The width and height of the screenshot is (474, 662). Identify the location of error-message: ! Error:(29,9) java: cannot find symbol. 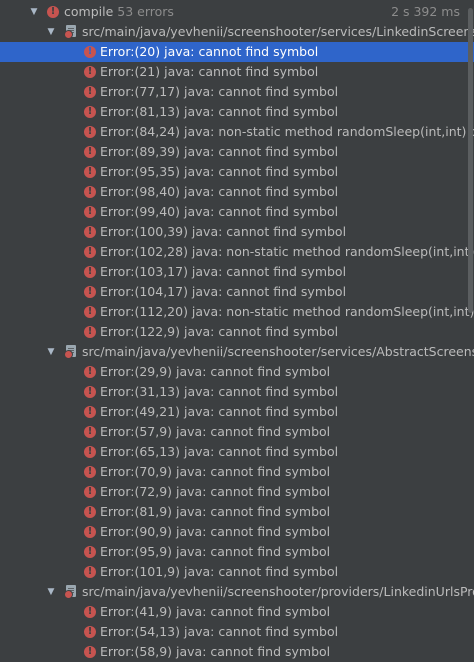
(237, 372).